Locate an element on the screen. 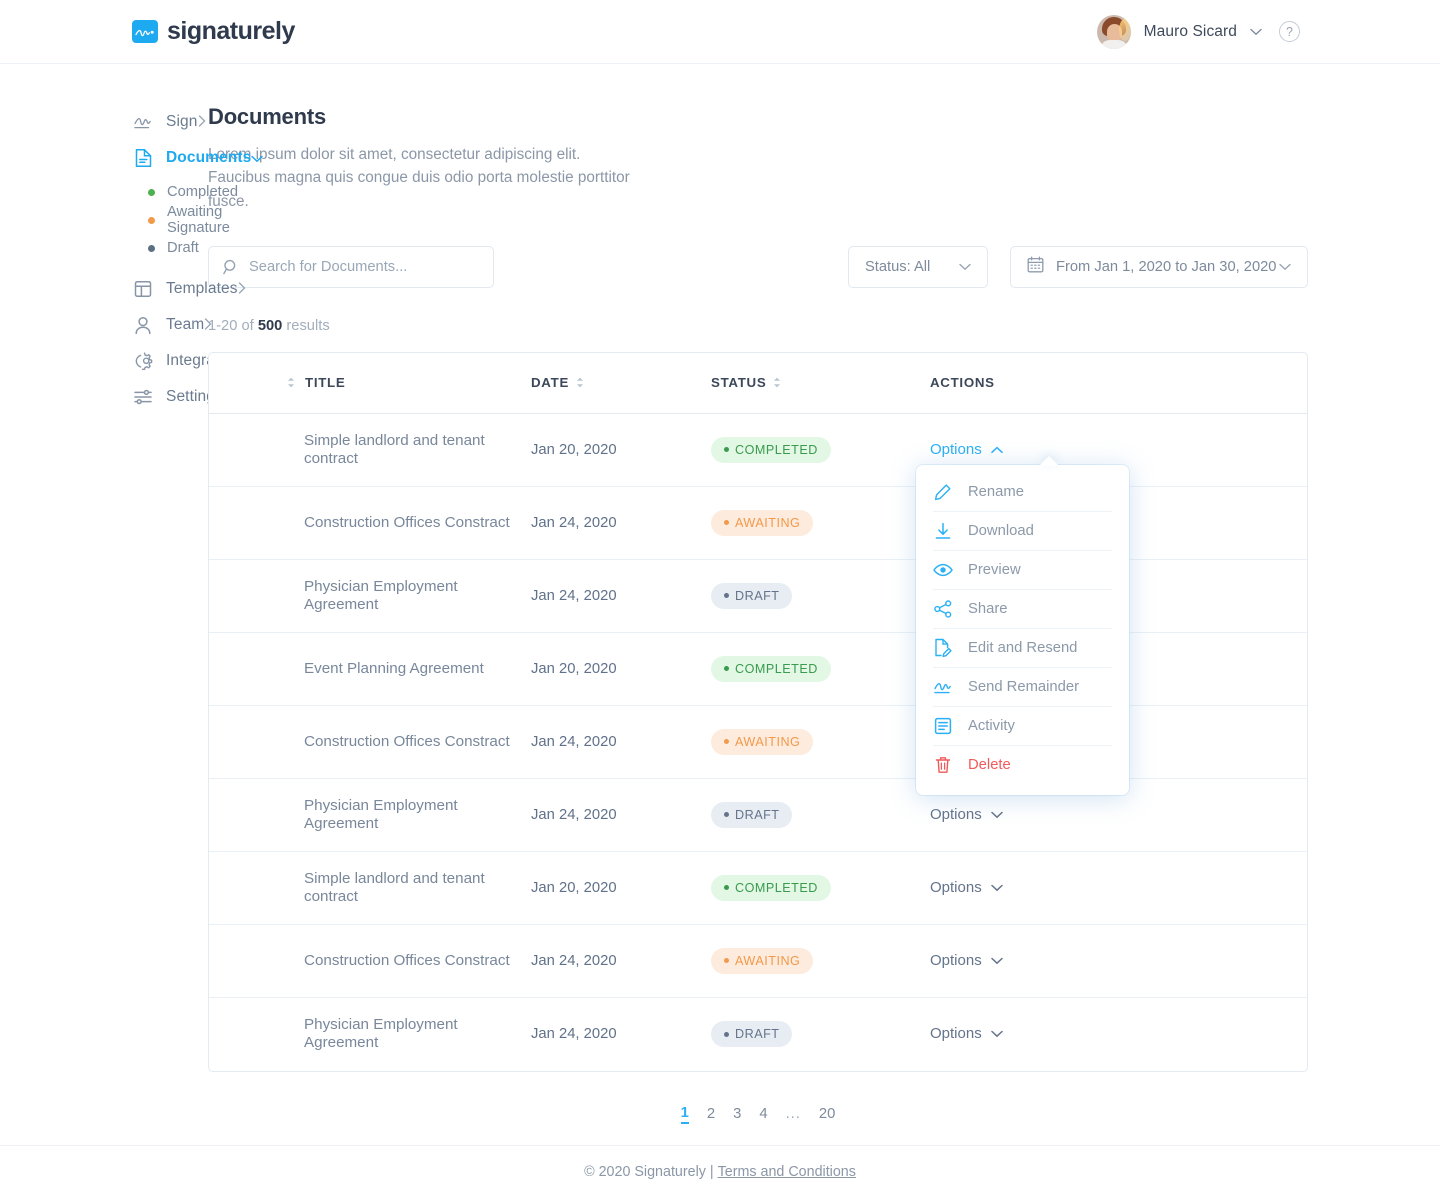 This screenshot has width=1440, height=1198. date-range-select: From Jan 1, 2020 to Jan 30, 2020 is located at coordinates (1159, 266).